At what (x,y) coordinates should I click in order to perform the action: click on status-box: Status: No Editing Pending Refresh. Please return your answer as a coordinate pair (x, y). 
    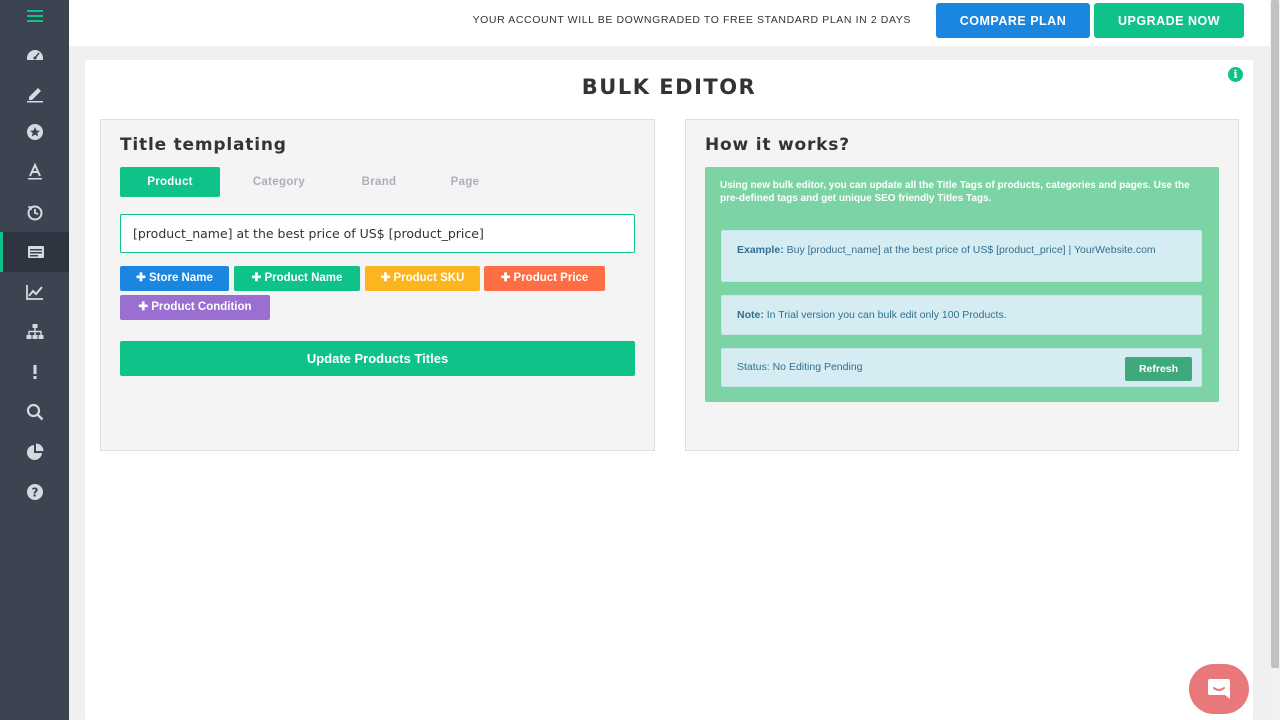
    Looking at the image, I should click on (961, 367).